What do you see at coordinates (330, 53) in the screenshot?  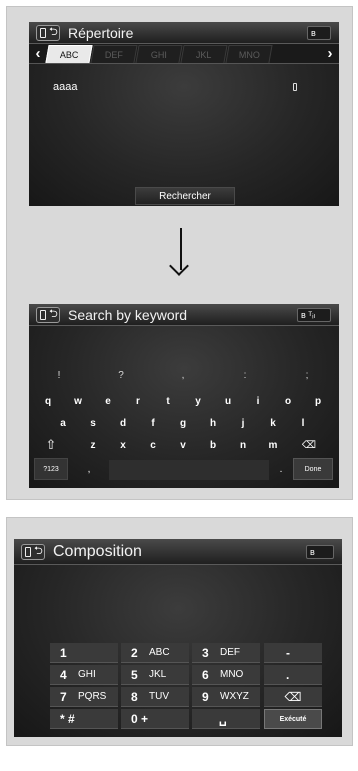 I see `chevron-right-icon: ›` at bounding box center [330, 53].